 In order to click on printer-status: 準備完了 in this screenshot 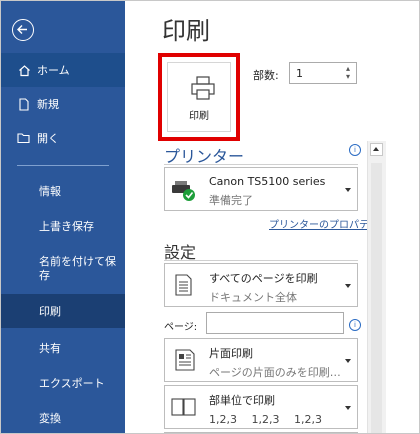, I will do `click(231, 200)`.